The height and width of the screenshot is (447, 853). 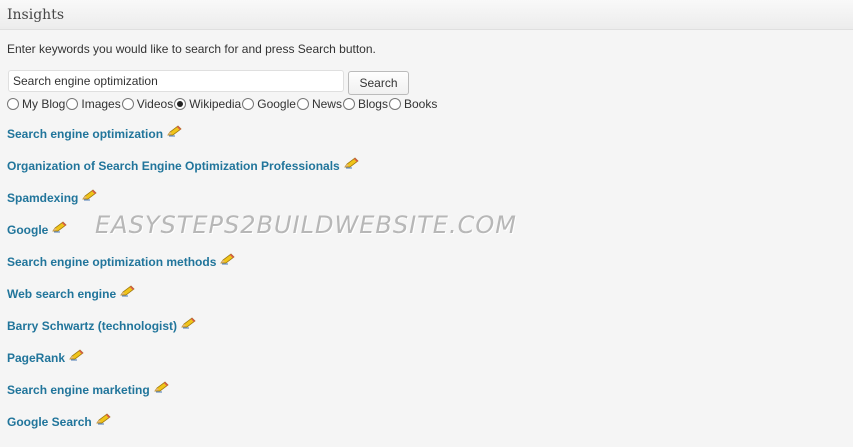 What do you see at coordinates (430, 366) in the screenshot?
I see `result-item: PageRank` at bounding box center [430, 366].